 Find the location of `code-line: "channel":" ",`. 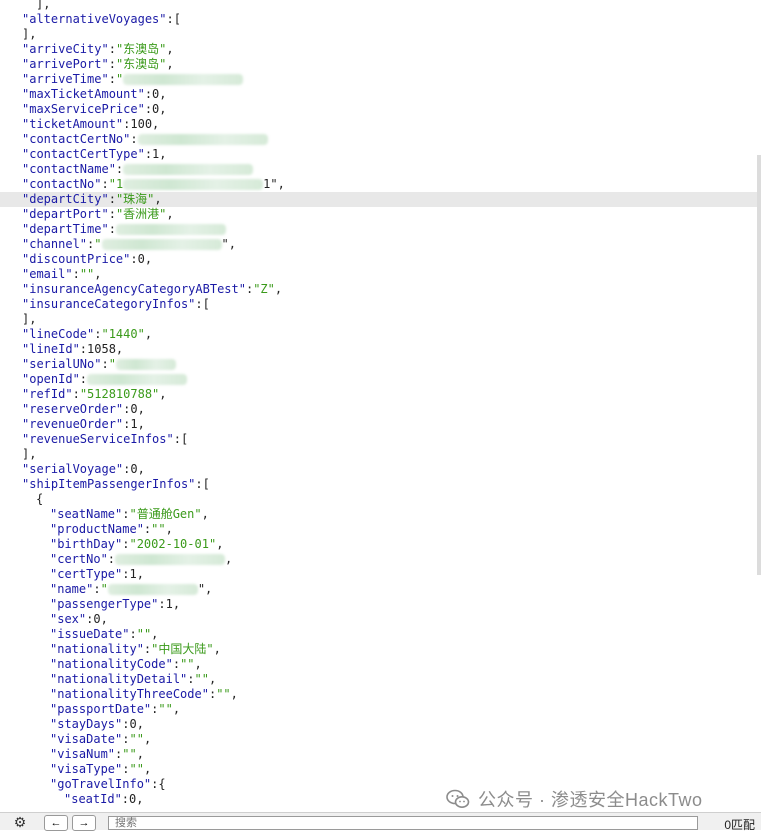

code-line: "channel":" ", is located at coordinates (378, 244).